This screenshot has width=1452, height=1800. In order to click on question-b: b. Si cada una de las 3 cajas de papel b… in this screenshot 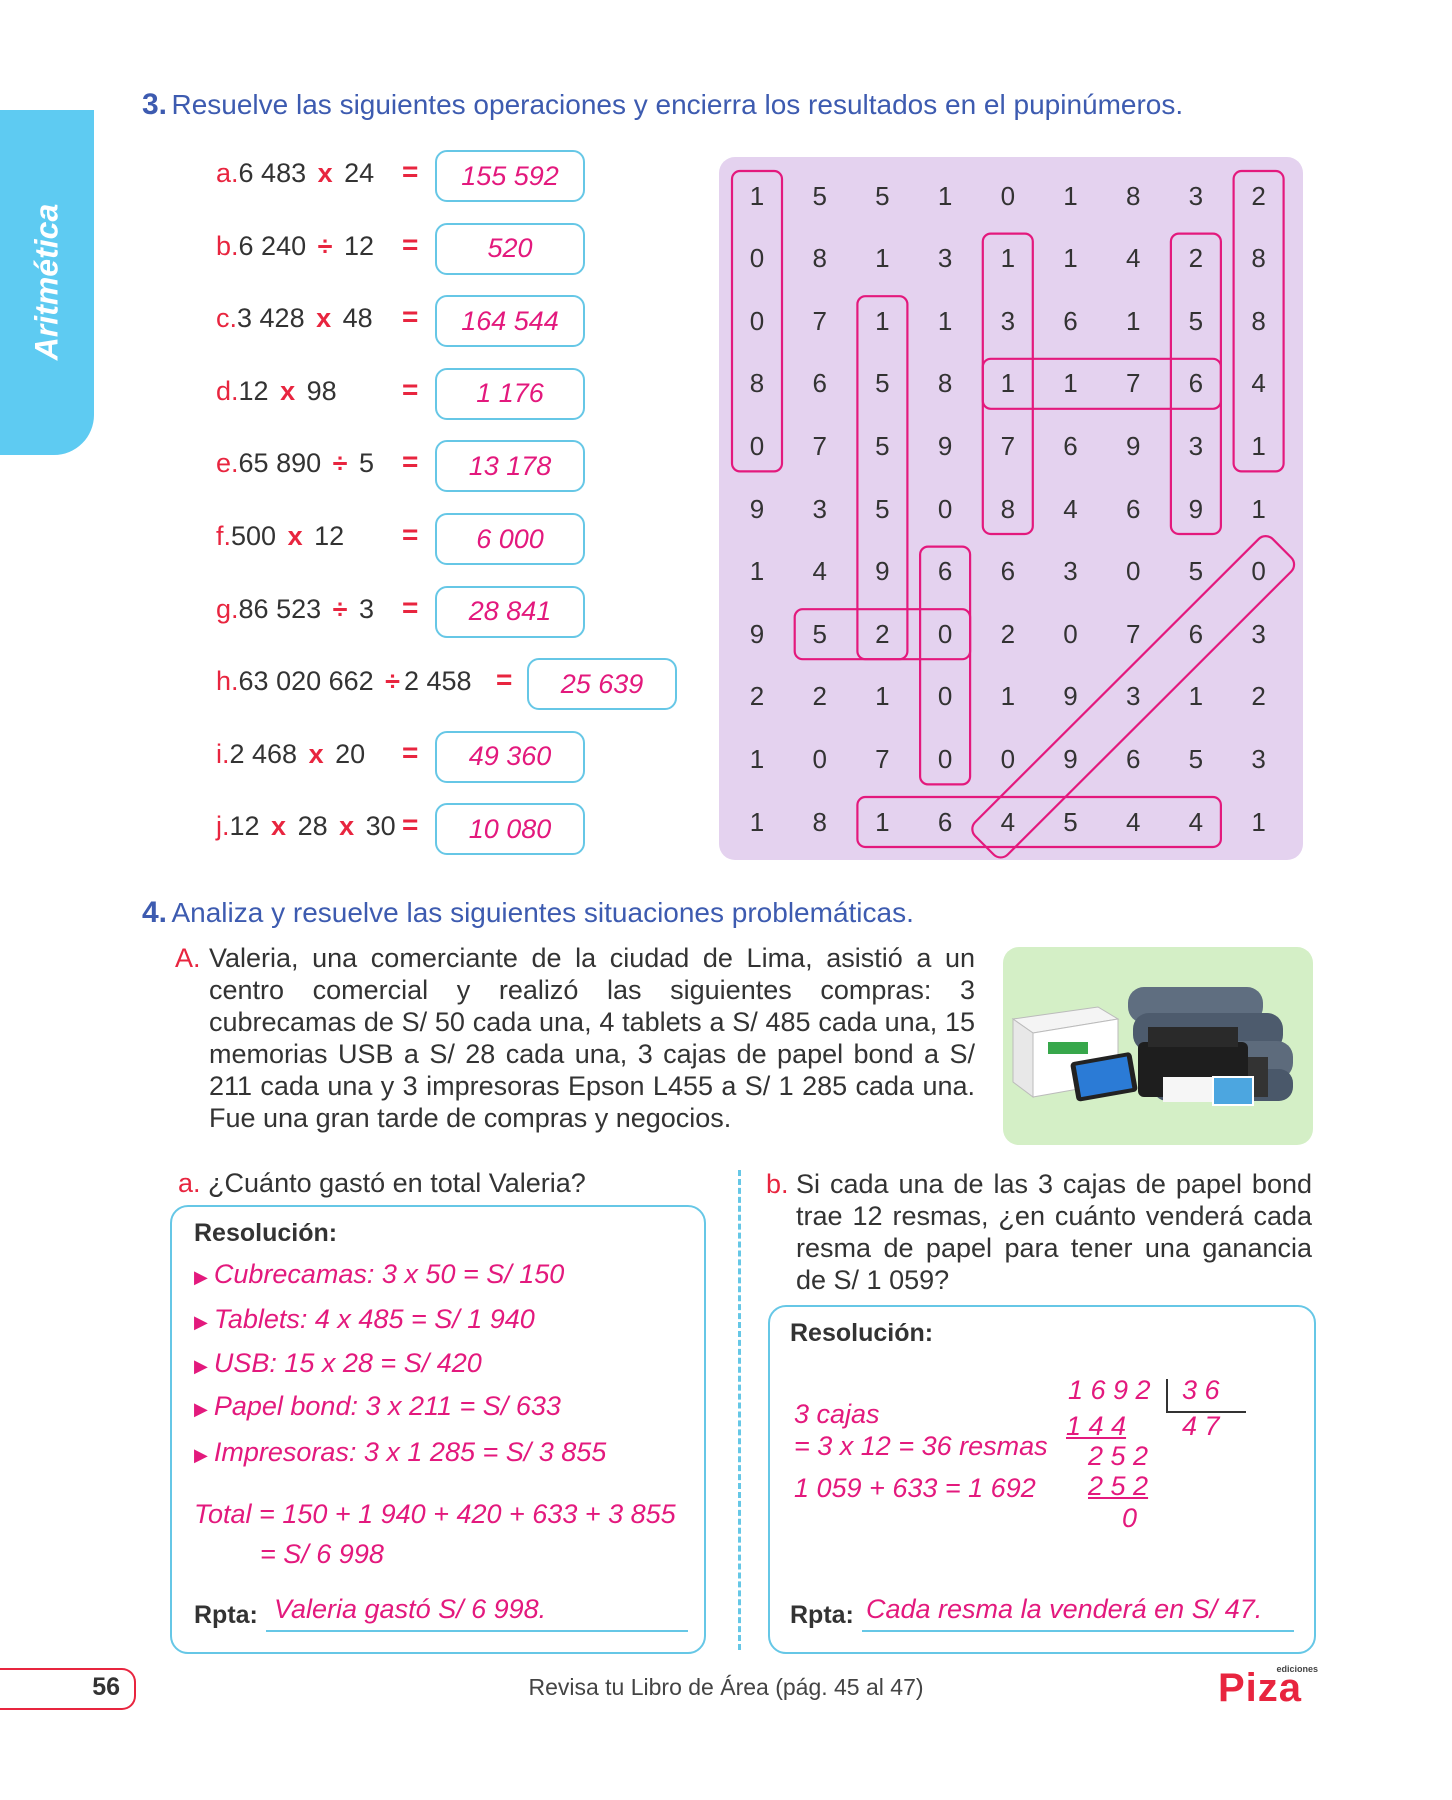, I will do `click(1039, 1232)`.